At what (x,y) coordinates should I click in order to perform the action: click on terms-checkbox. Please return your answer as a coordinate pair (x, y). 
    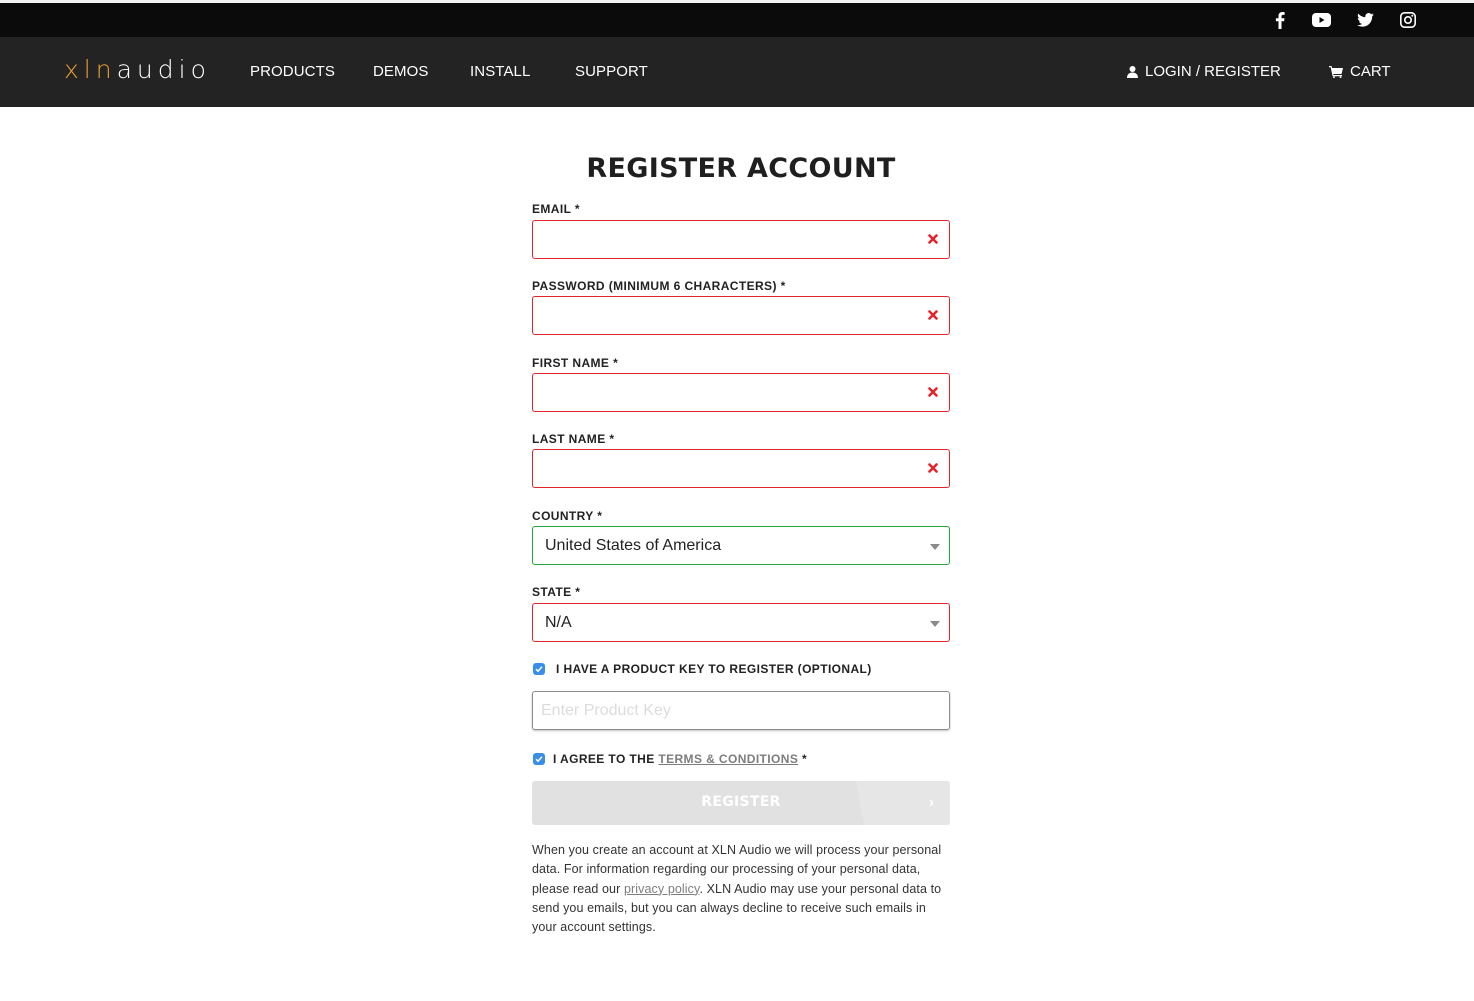
    Looking at the image, I should click on (539, 759).